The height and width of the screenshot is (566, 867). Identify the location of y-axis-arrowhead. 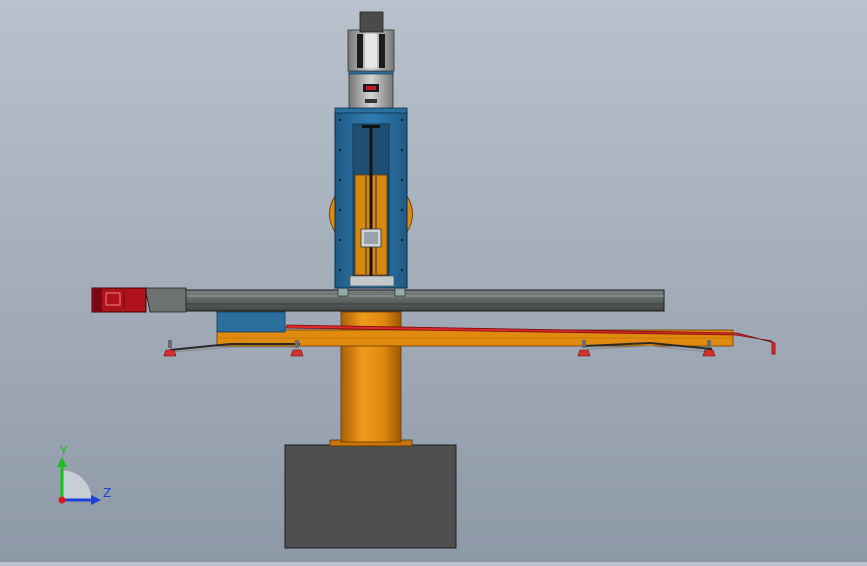
(62, 462).